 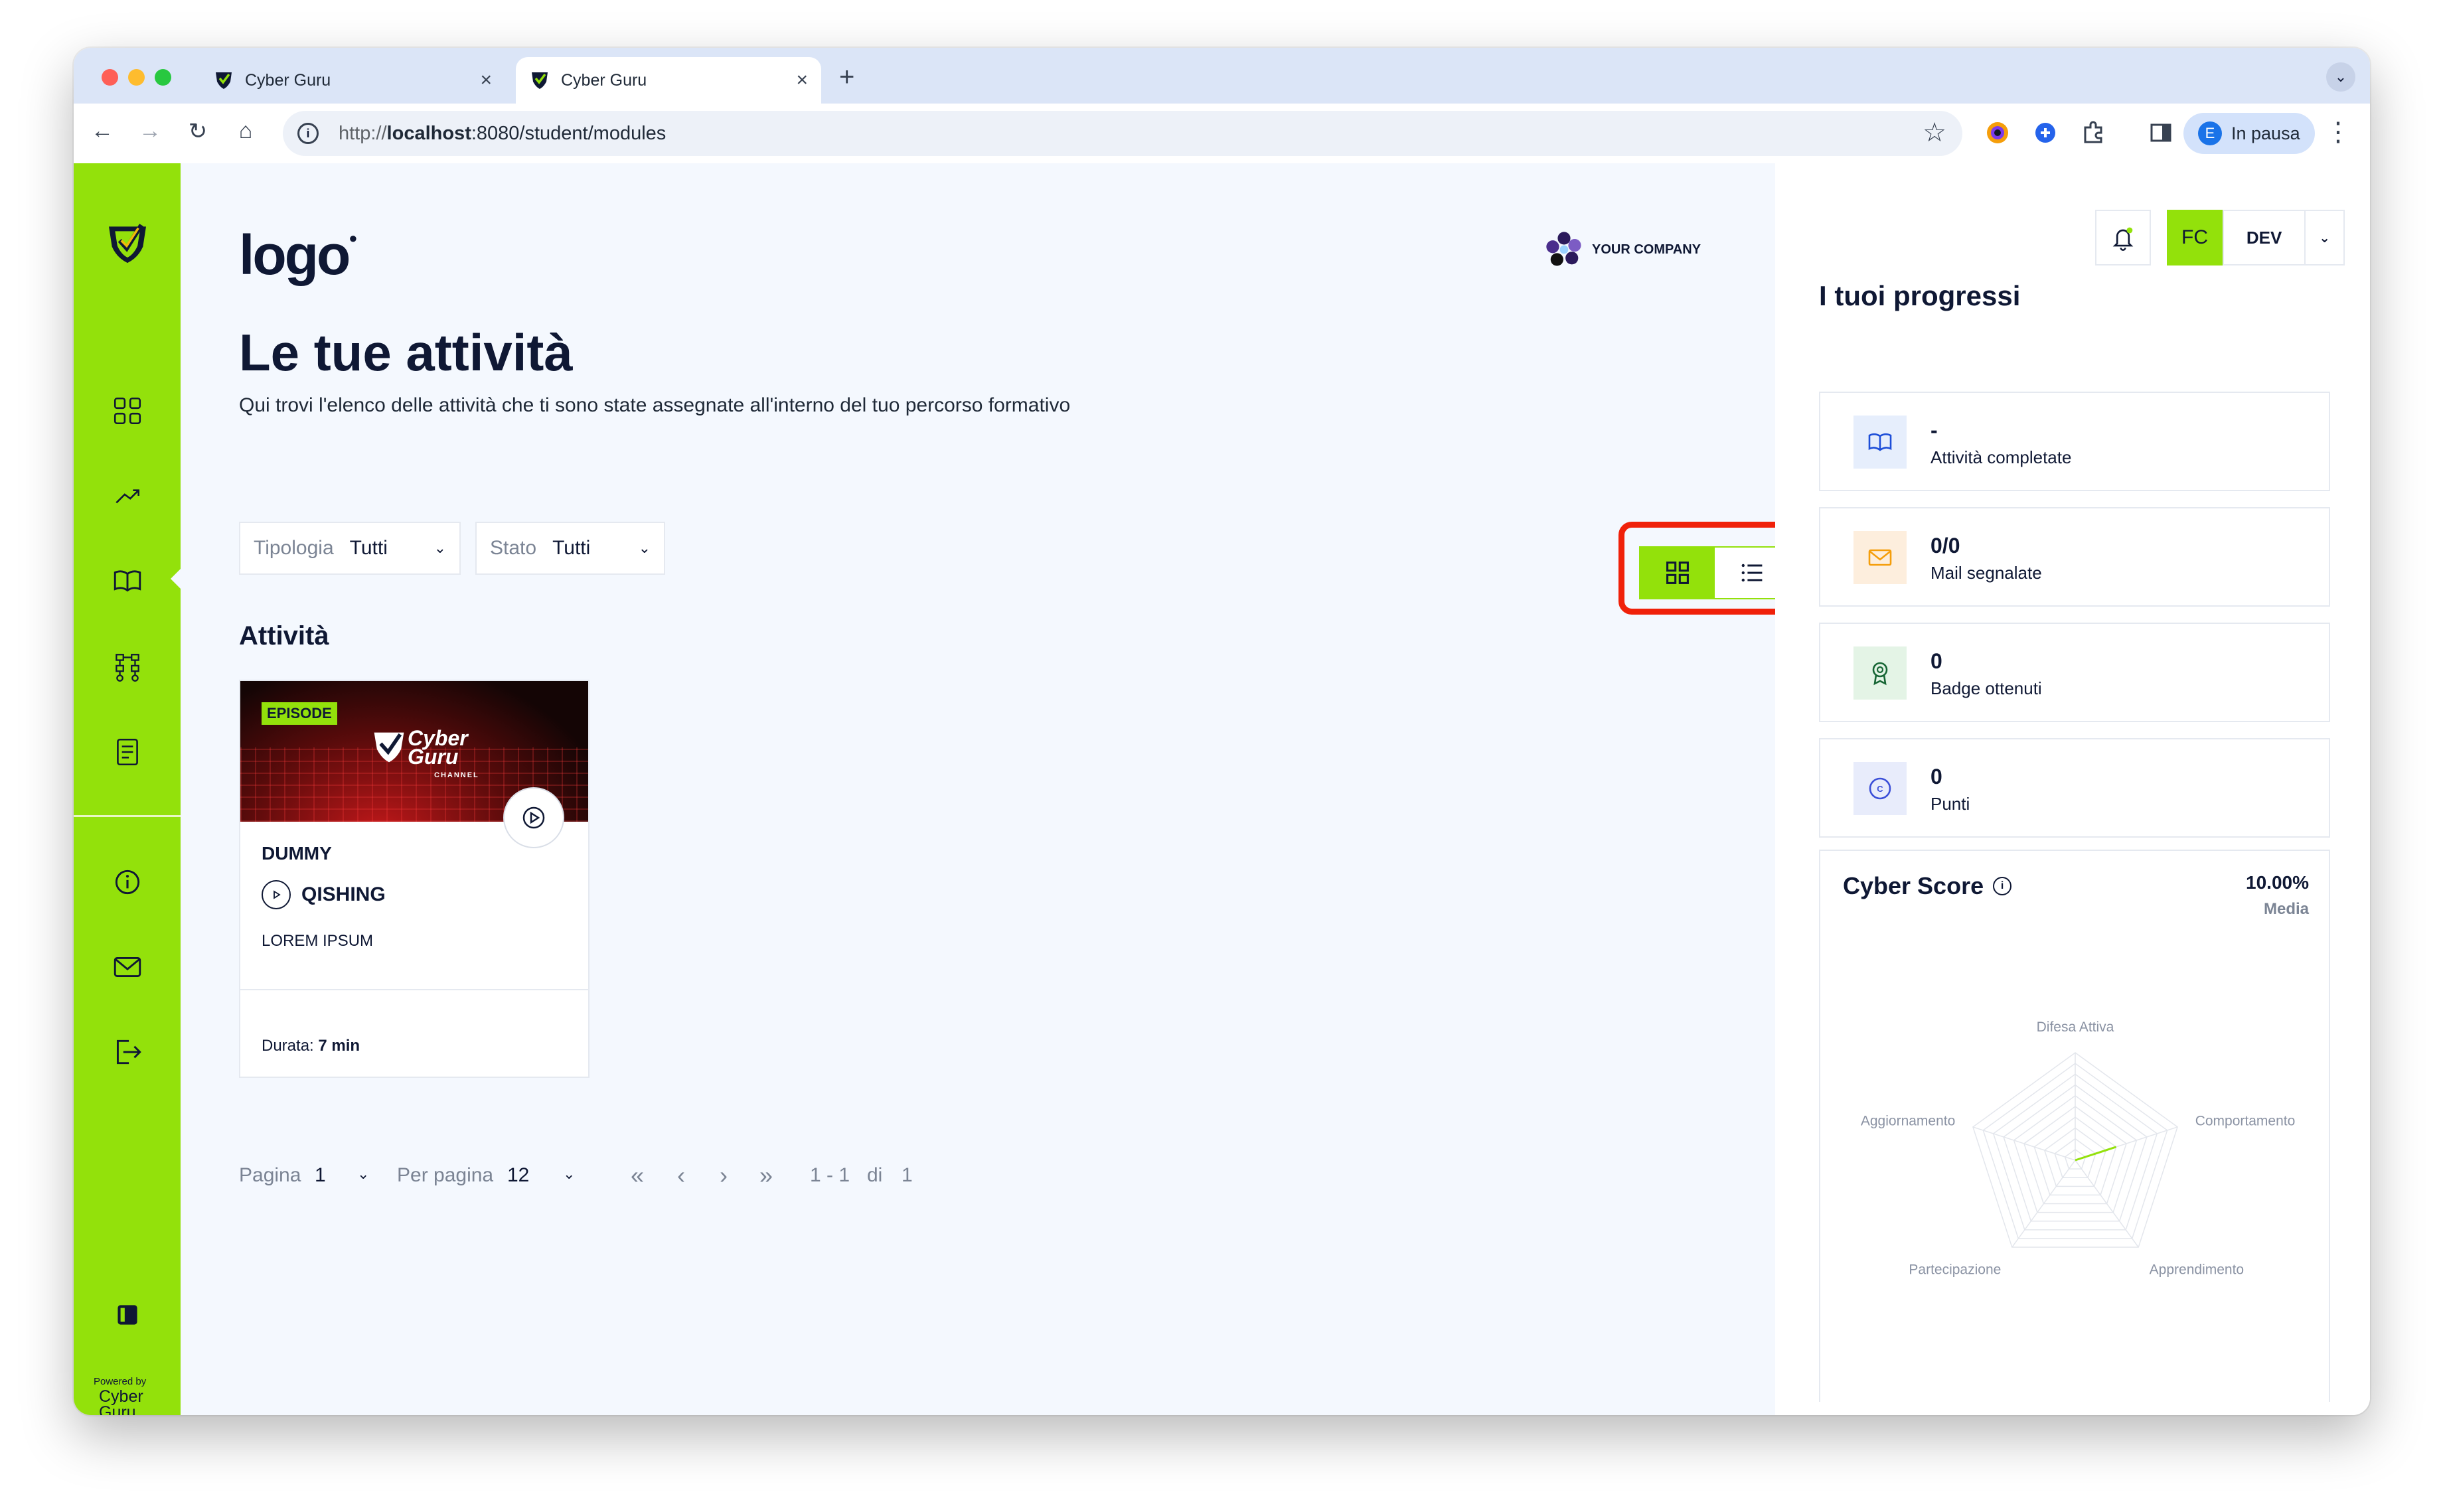 I want to click on stat-badges: 0 Badge ottenuti, so click(x=2075, y=672).